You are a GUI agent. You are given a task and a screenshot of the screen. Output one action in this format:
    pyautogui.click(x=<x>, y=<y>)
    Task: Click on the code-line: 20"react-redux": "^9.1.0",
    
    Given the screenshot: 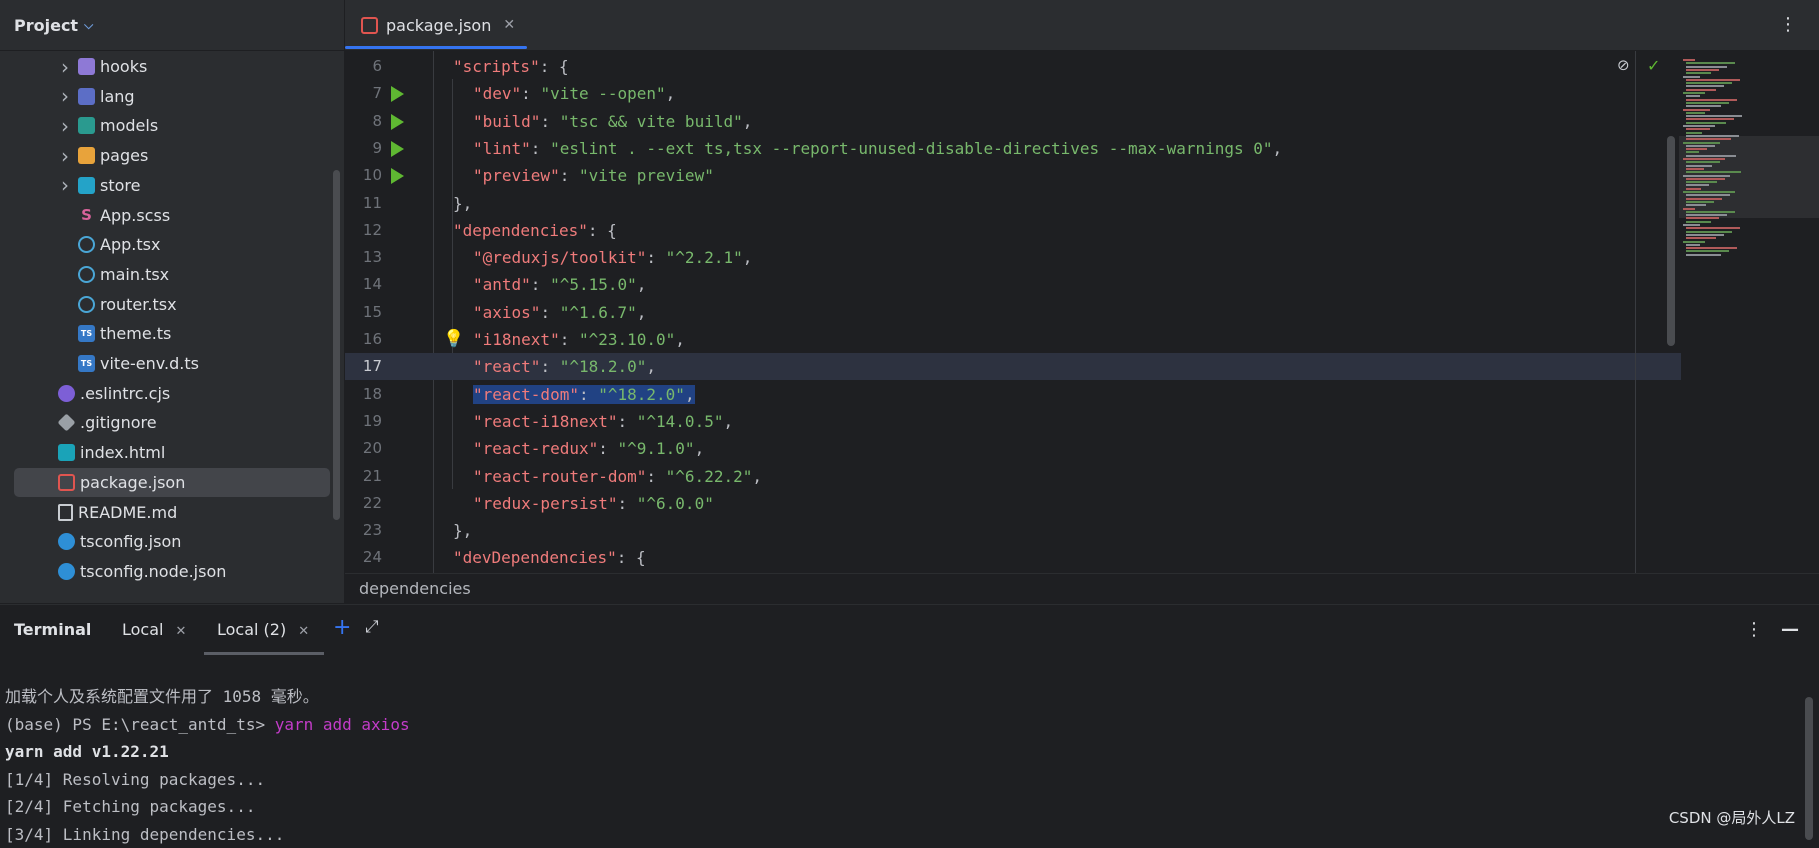 What is the action you would take?
    pyautogui.click(x=1013, y=448)
    